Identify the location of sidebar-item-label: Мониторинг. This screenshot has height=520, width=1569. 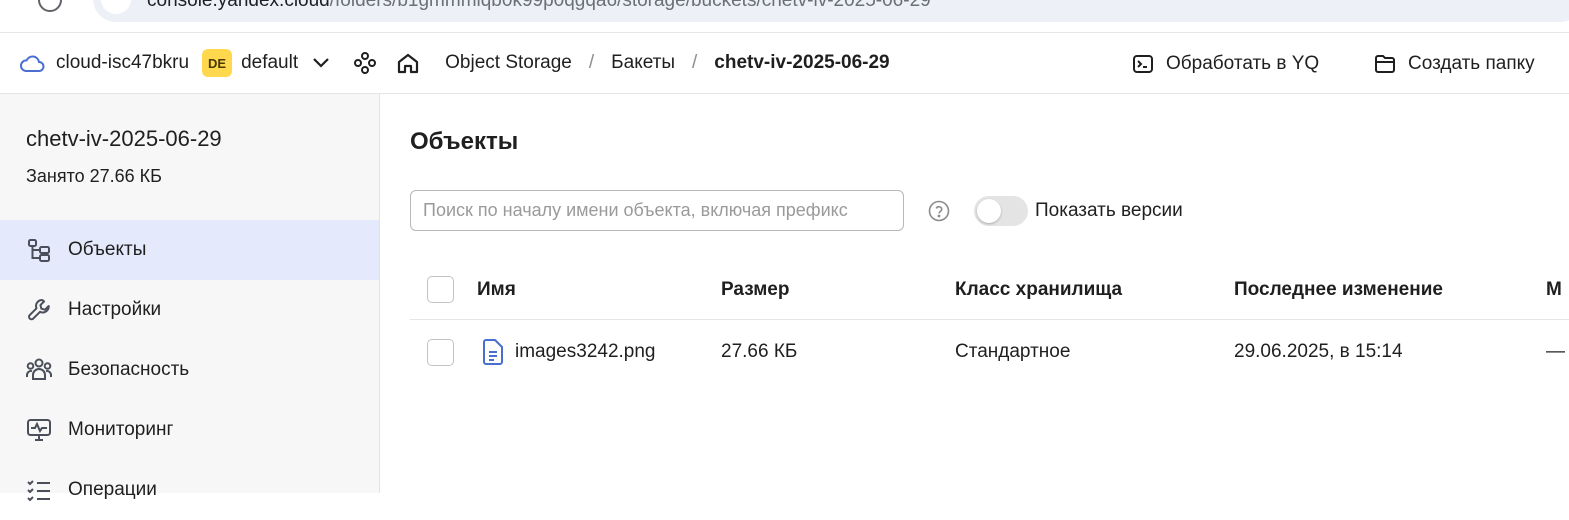
(121, 429).